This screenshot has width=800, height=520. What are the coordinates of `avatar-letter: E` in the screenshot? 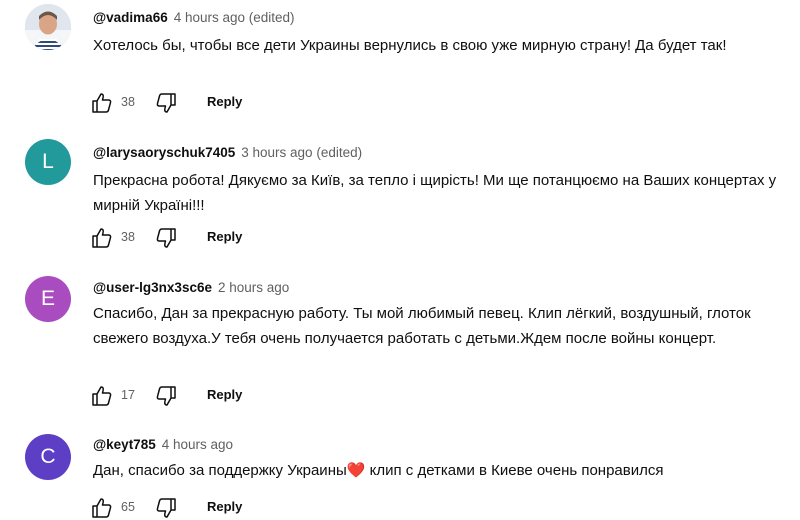 It's located at (47, 298).